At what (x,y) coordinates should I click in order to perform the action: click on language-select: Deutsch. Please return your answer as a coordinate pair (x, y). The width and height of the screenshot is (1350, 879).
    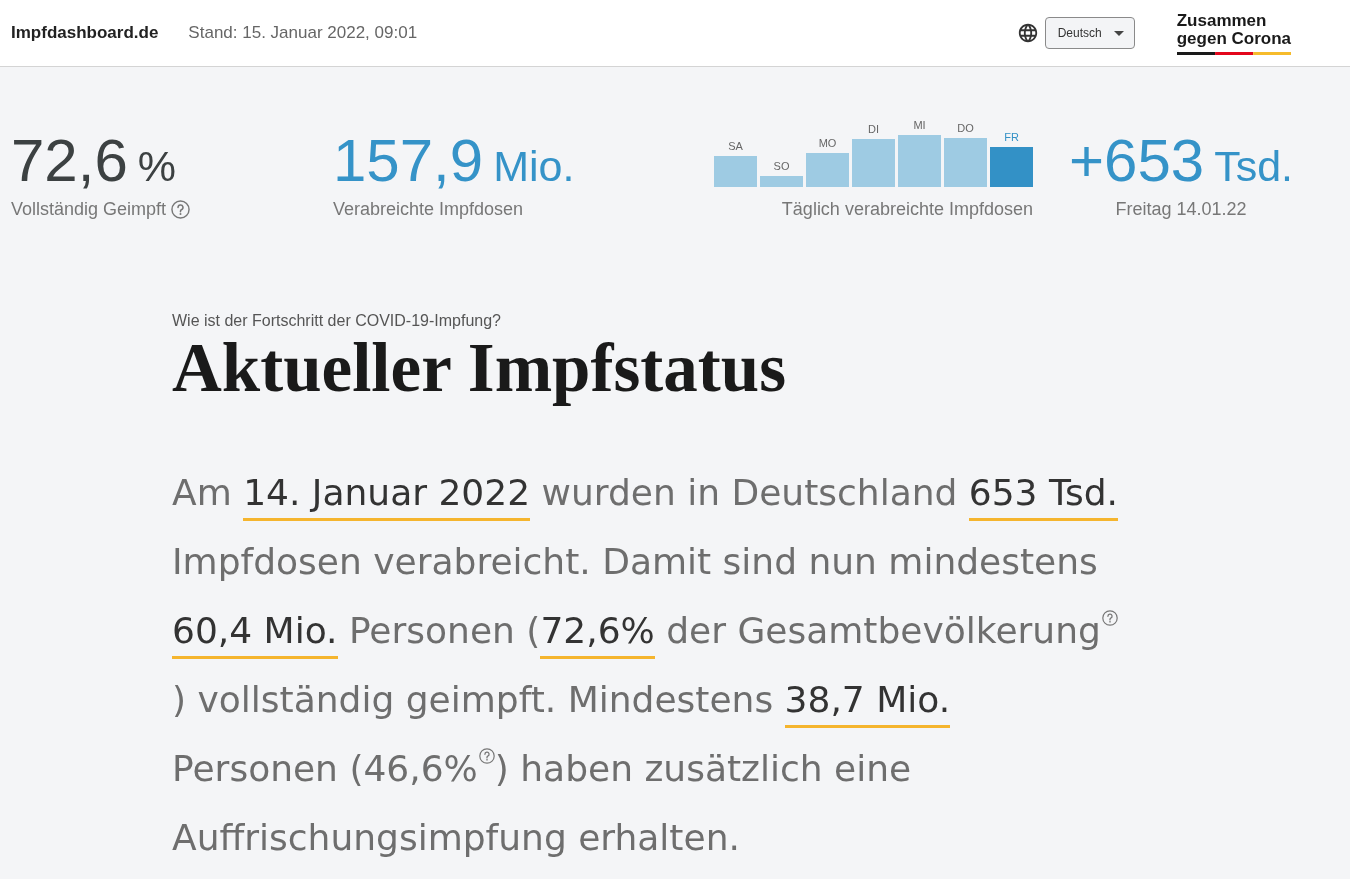
    Looking at the image, I should click on (1089, 33).